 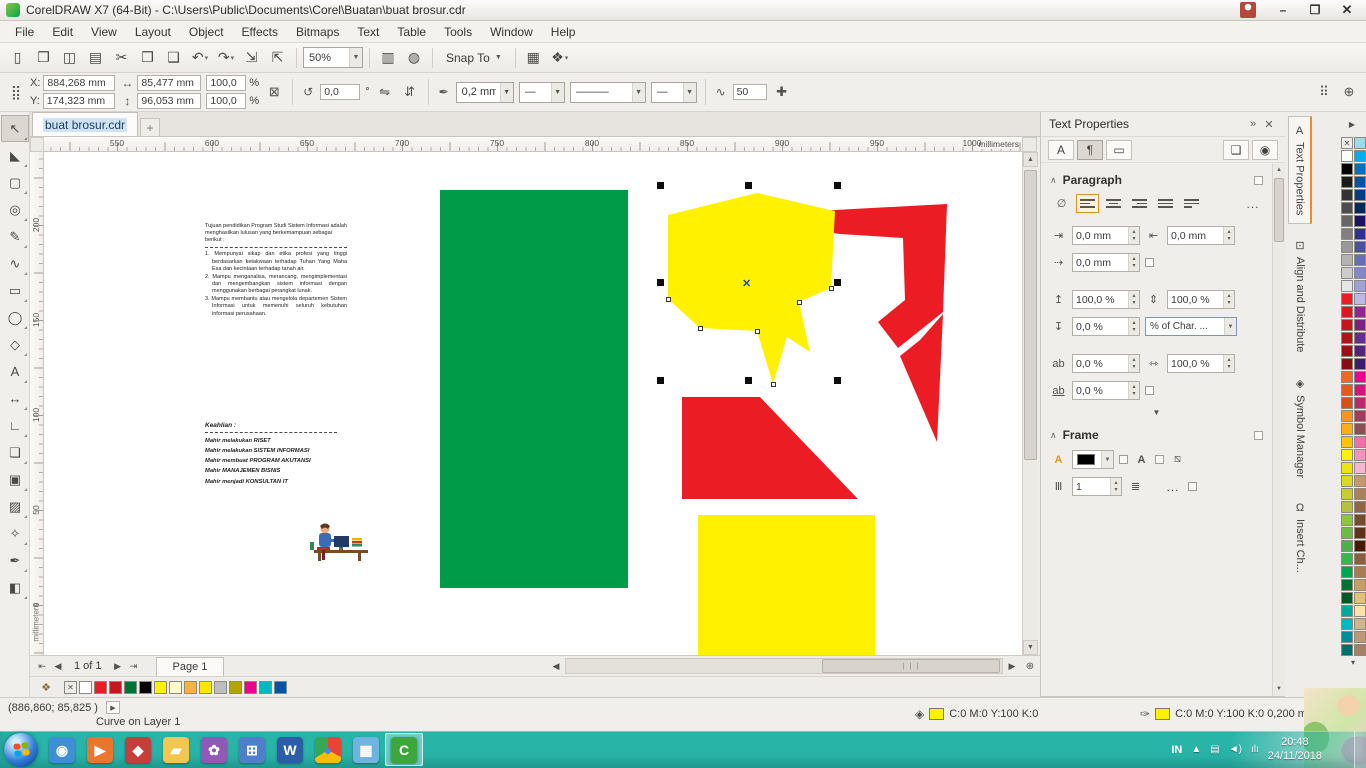 What do you see at coordinates (226, 58) in the screenshot?
I see `redo-icon: ↷ ▾` at bounding box center [226, 58].